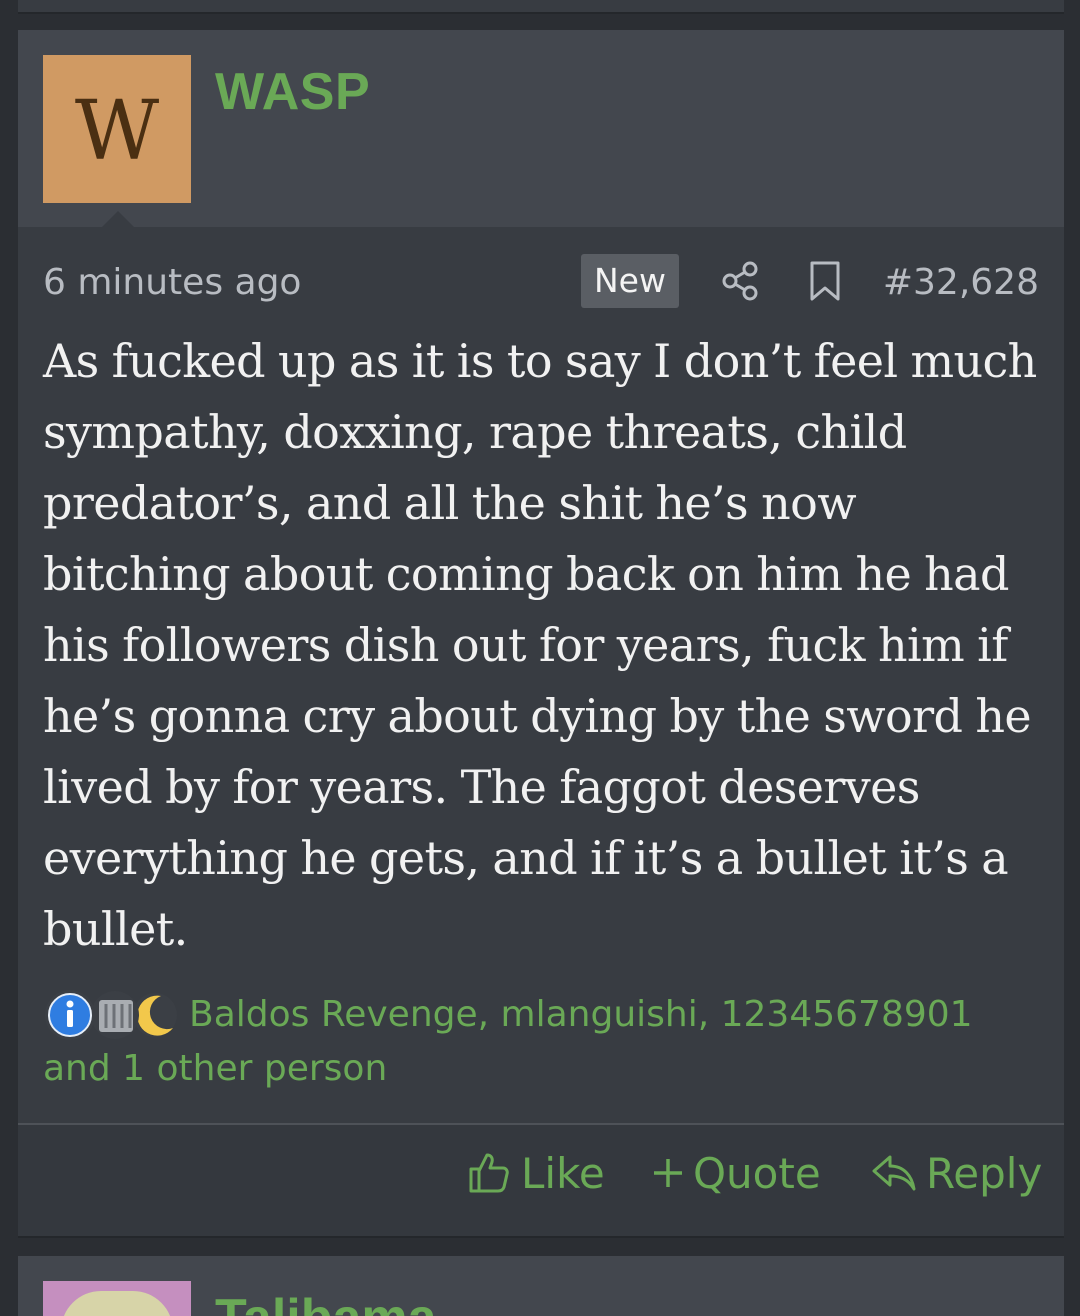 The image size is (1080, 1316). What do you see at coordinates (541, 1286) in the screenshot?
I see `next-post-top: Talibama` at bounding box center [541, 1286].